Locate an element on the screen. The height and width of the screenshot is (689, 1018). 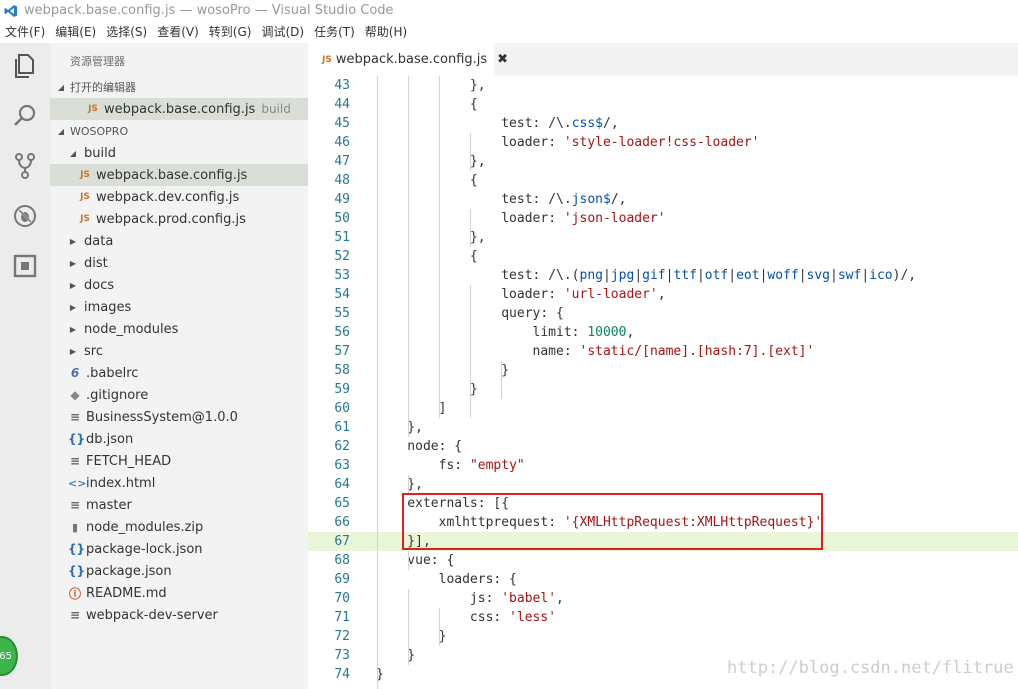
watermark: http://blog.csdn.net/flitrue is located at coordinates (870, 668).